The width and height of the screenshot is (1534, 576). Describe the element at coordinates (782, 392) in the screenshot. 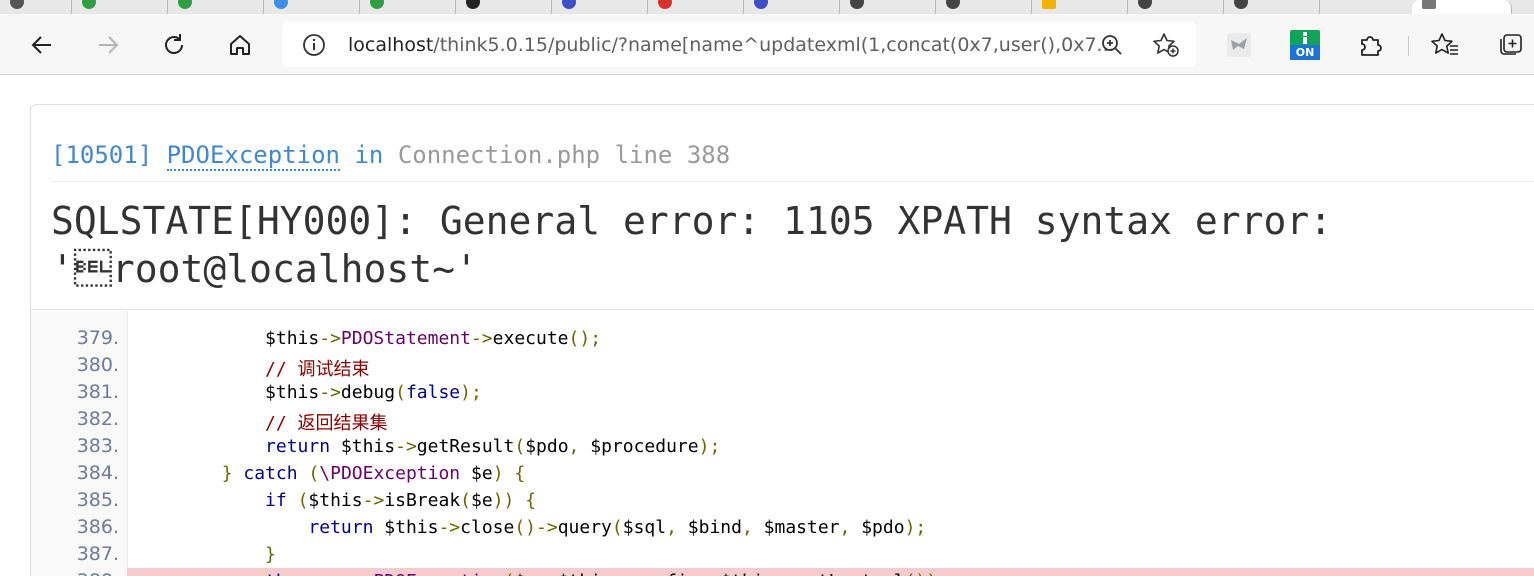

I see `source-line: 381. $this->debug(false);` at that location.